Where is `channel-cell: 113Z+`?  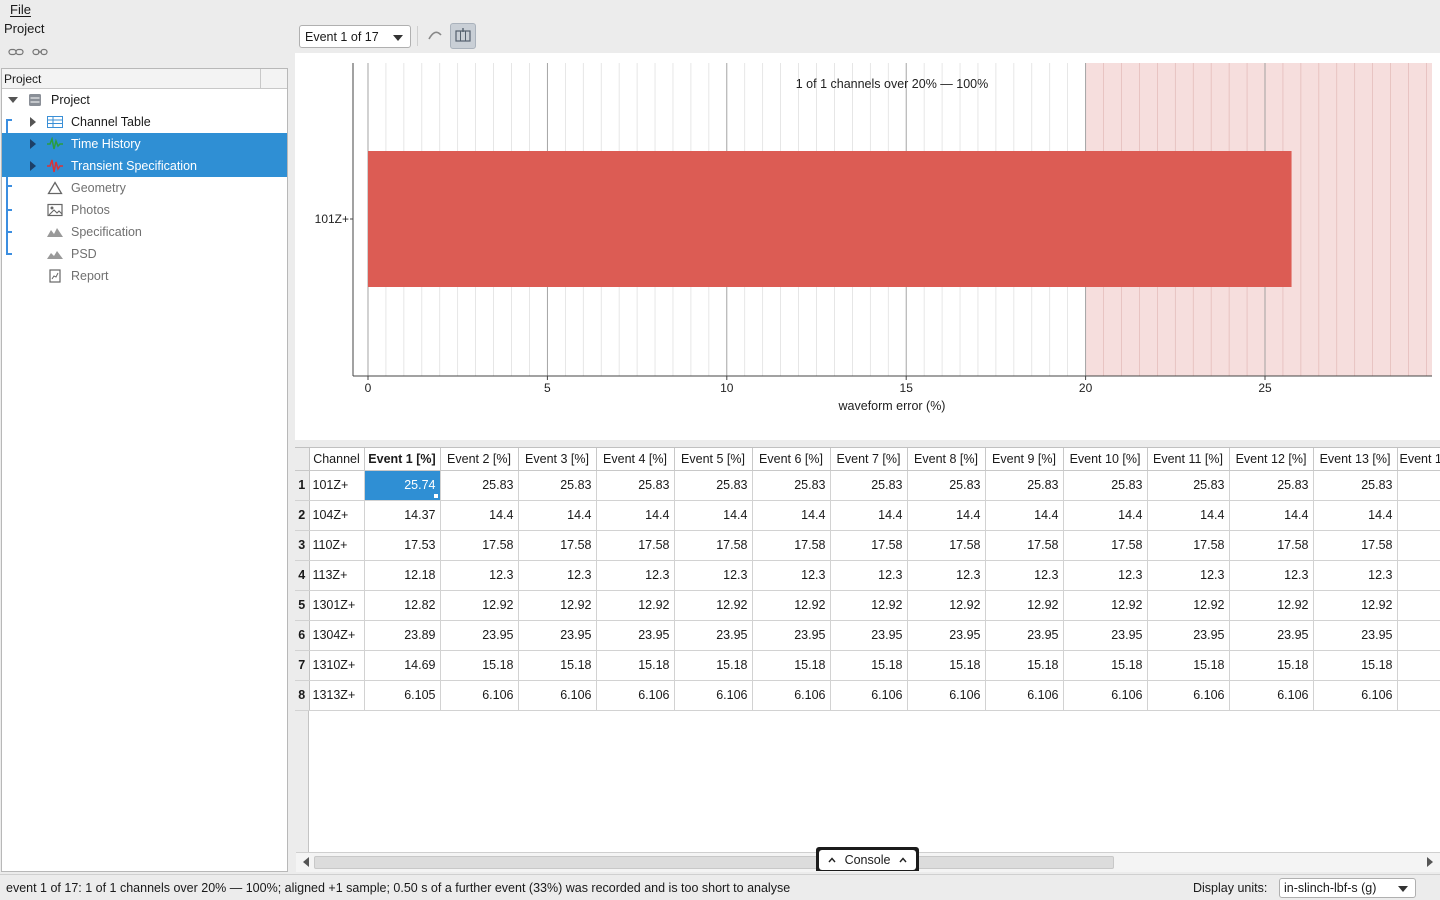
channel-cell: 113Z+ is located at coordinates (337, 575).